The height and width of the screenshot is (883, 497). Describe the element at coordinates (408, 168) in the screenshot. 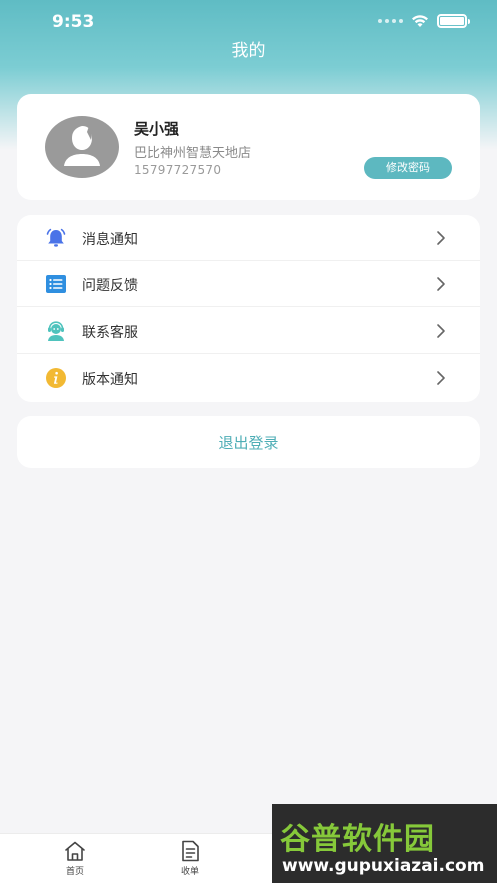

I see `change-password-button: 修改密码` at that location.